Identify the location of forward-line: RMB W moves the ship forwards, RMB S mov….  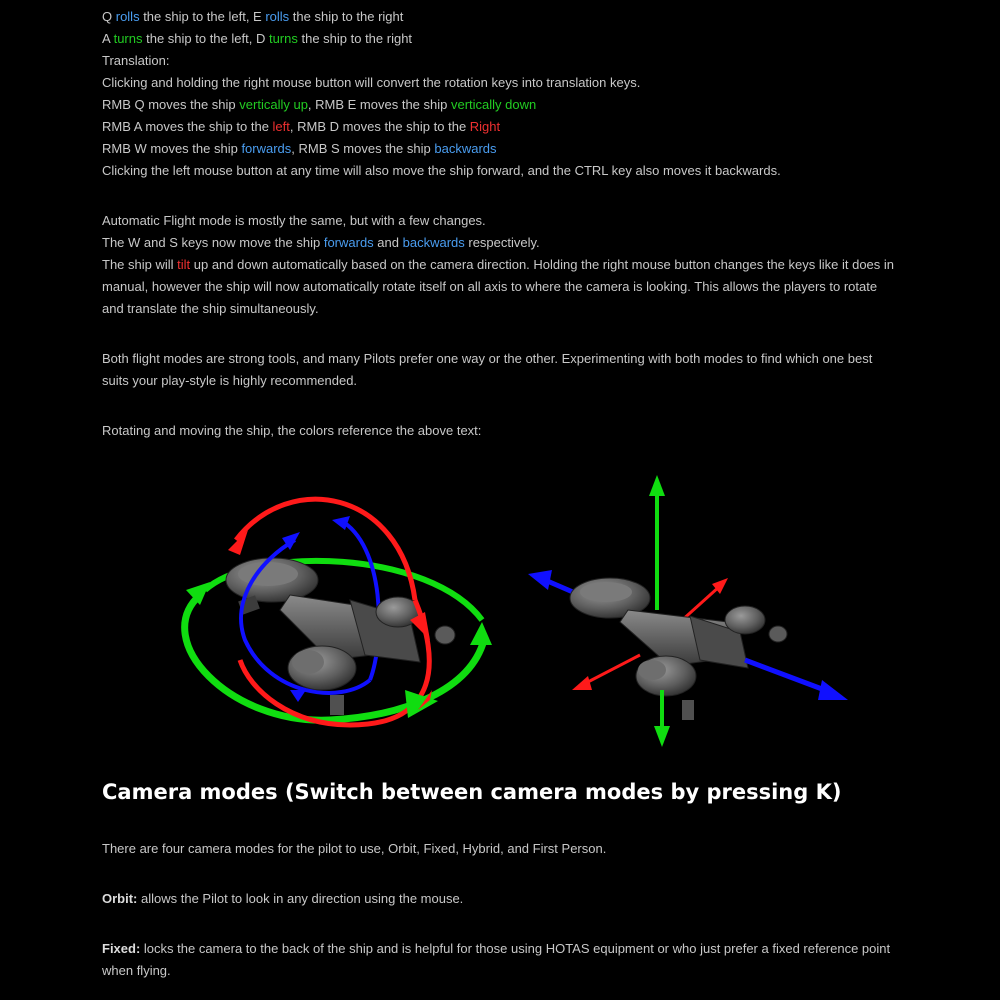
(299, 148).